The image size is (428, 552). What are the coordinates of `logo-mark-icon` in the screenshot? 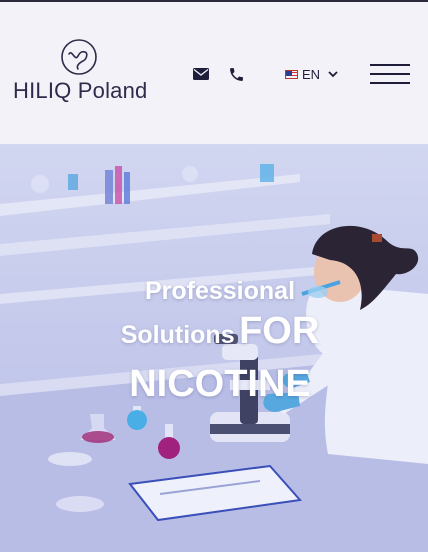 It's located at (79, 57).